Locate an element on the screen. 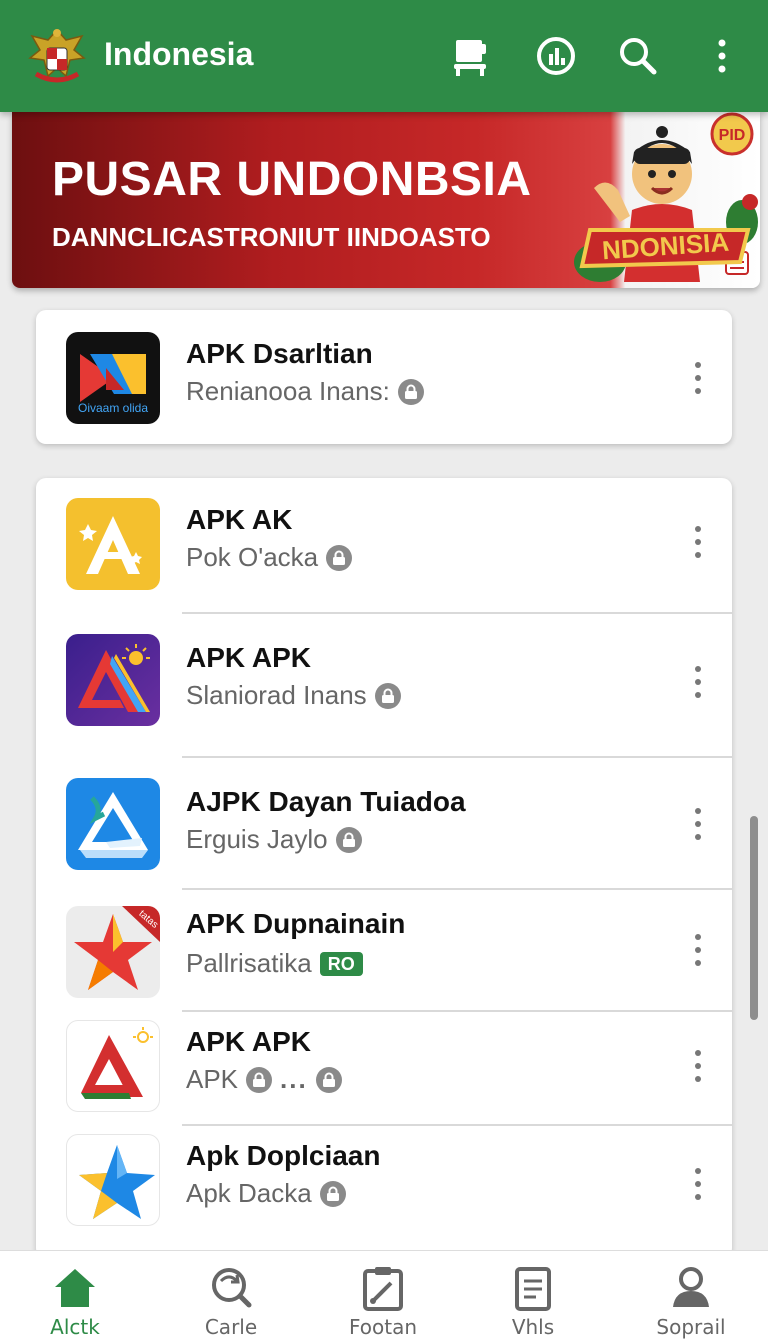  app-name: APK Dsarltian is located at coordinates (279, 353).